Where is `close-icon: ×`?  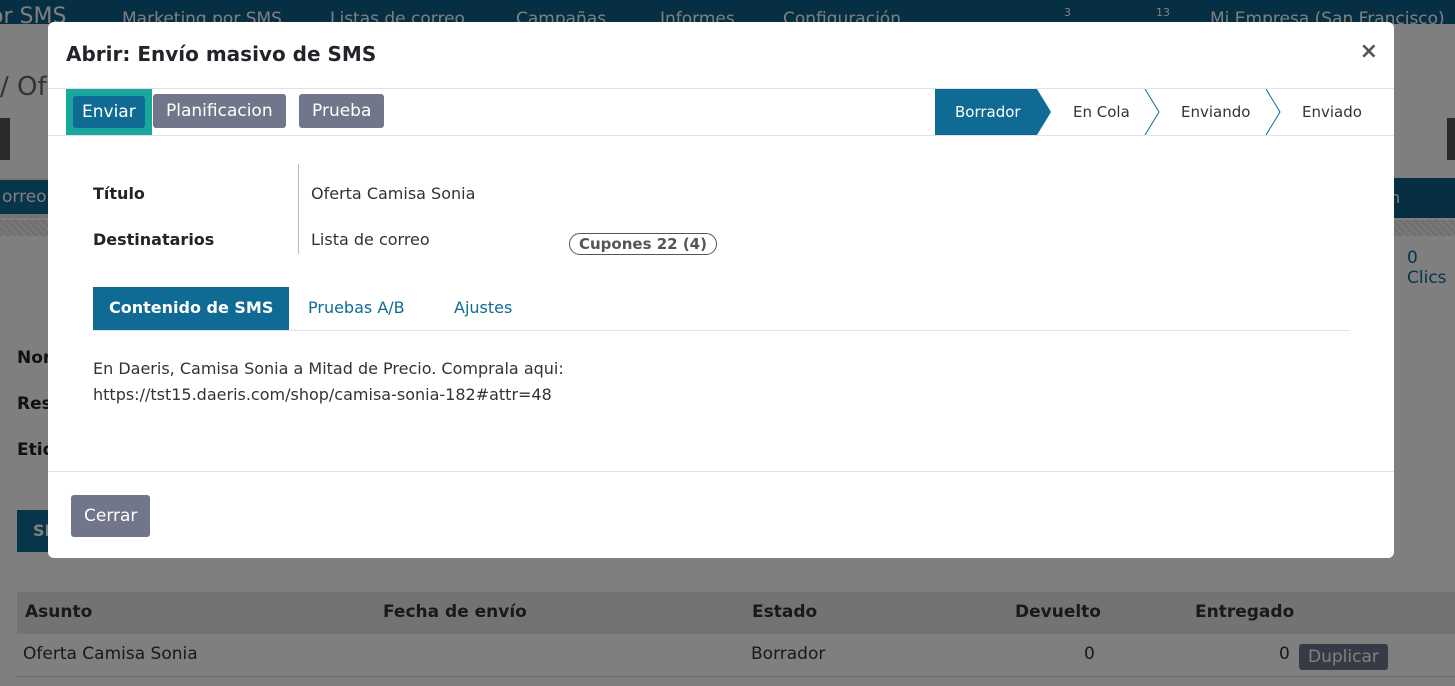
close-icon: × is located at coordinates (1369, 51).